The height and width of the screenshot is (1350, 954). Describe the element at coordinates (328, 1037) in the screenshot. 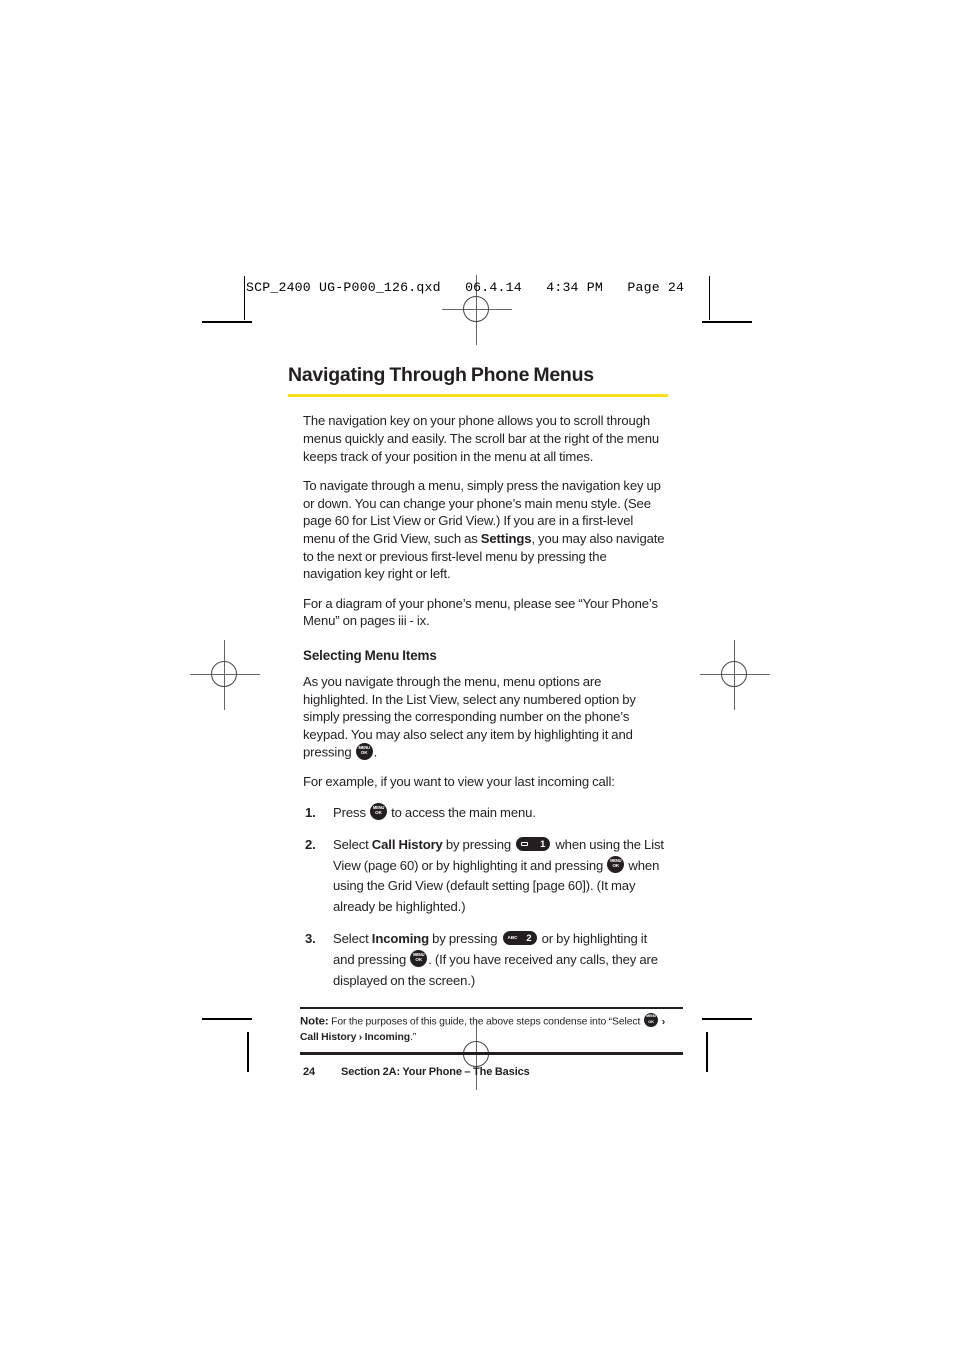

I see `note-call-history: Call History` at that location.